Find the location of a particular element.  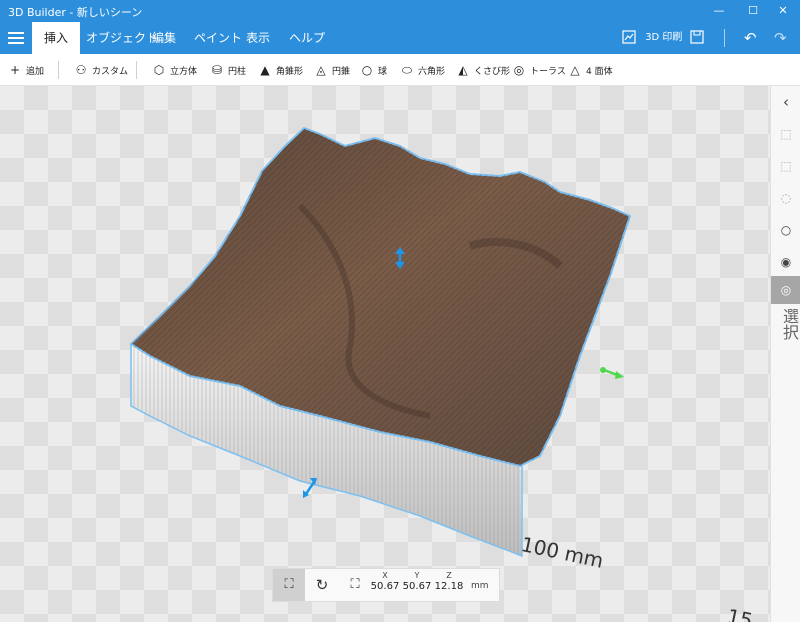

hexagon-button: ⬭ 六角形 is located at coordinates (422, 70).